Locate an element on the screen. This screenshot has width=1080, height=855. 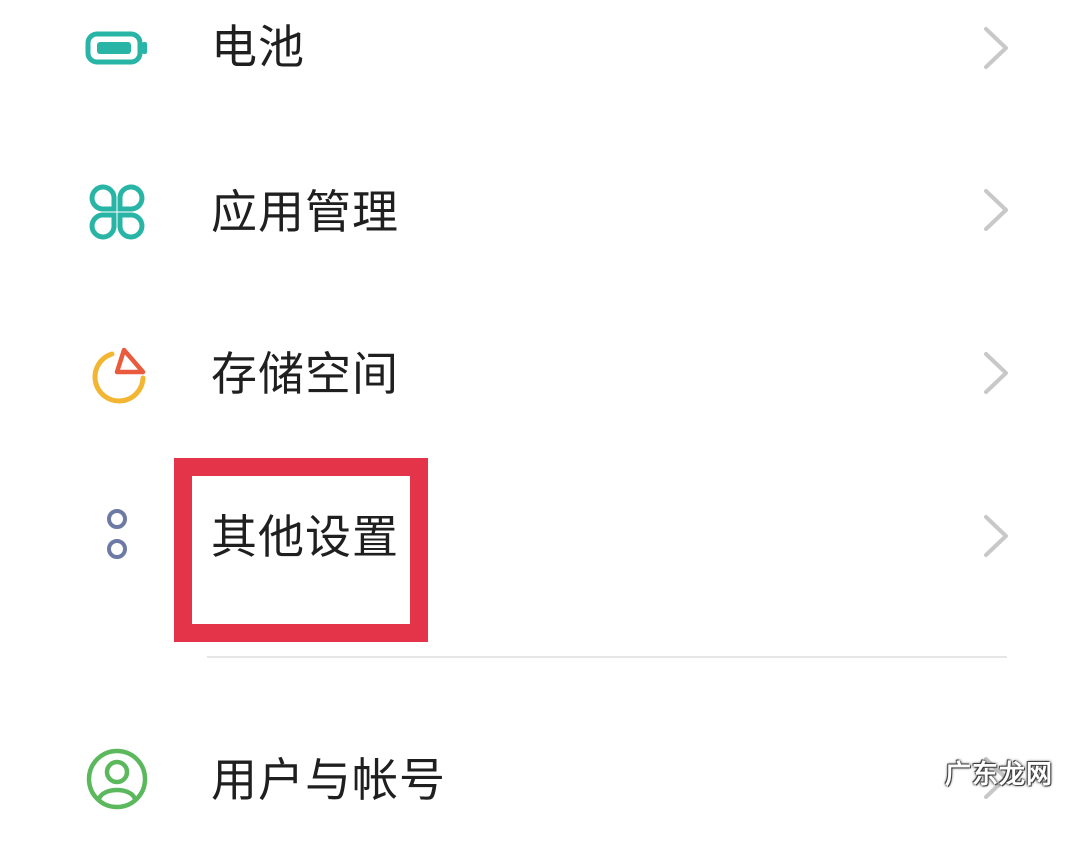
highlight-box is located at coordinates (301, 550).